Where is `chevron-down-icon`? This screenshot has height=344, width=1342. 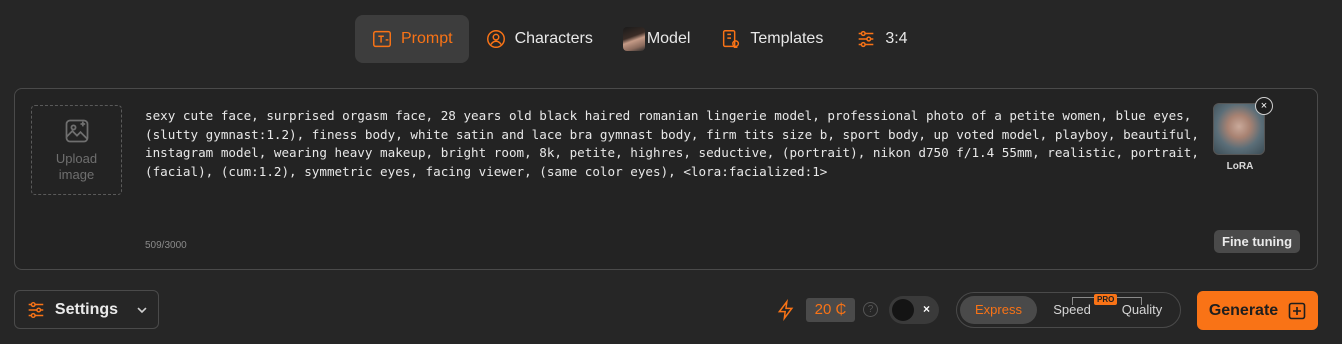 chevron-down-icon is located at coordinates (142, 309).